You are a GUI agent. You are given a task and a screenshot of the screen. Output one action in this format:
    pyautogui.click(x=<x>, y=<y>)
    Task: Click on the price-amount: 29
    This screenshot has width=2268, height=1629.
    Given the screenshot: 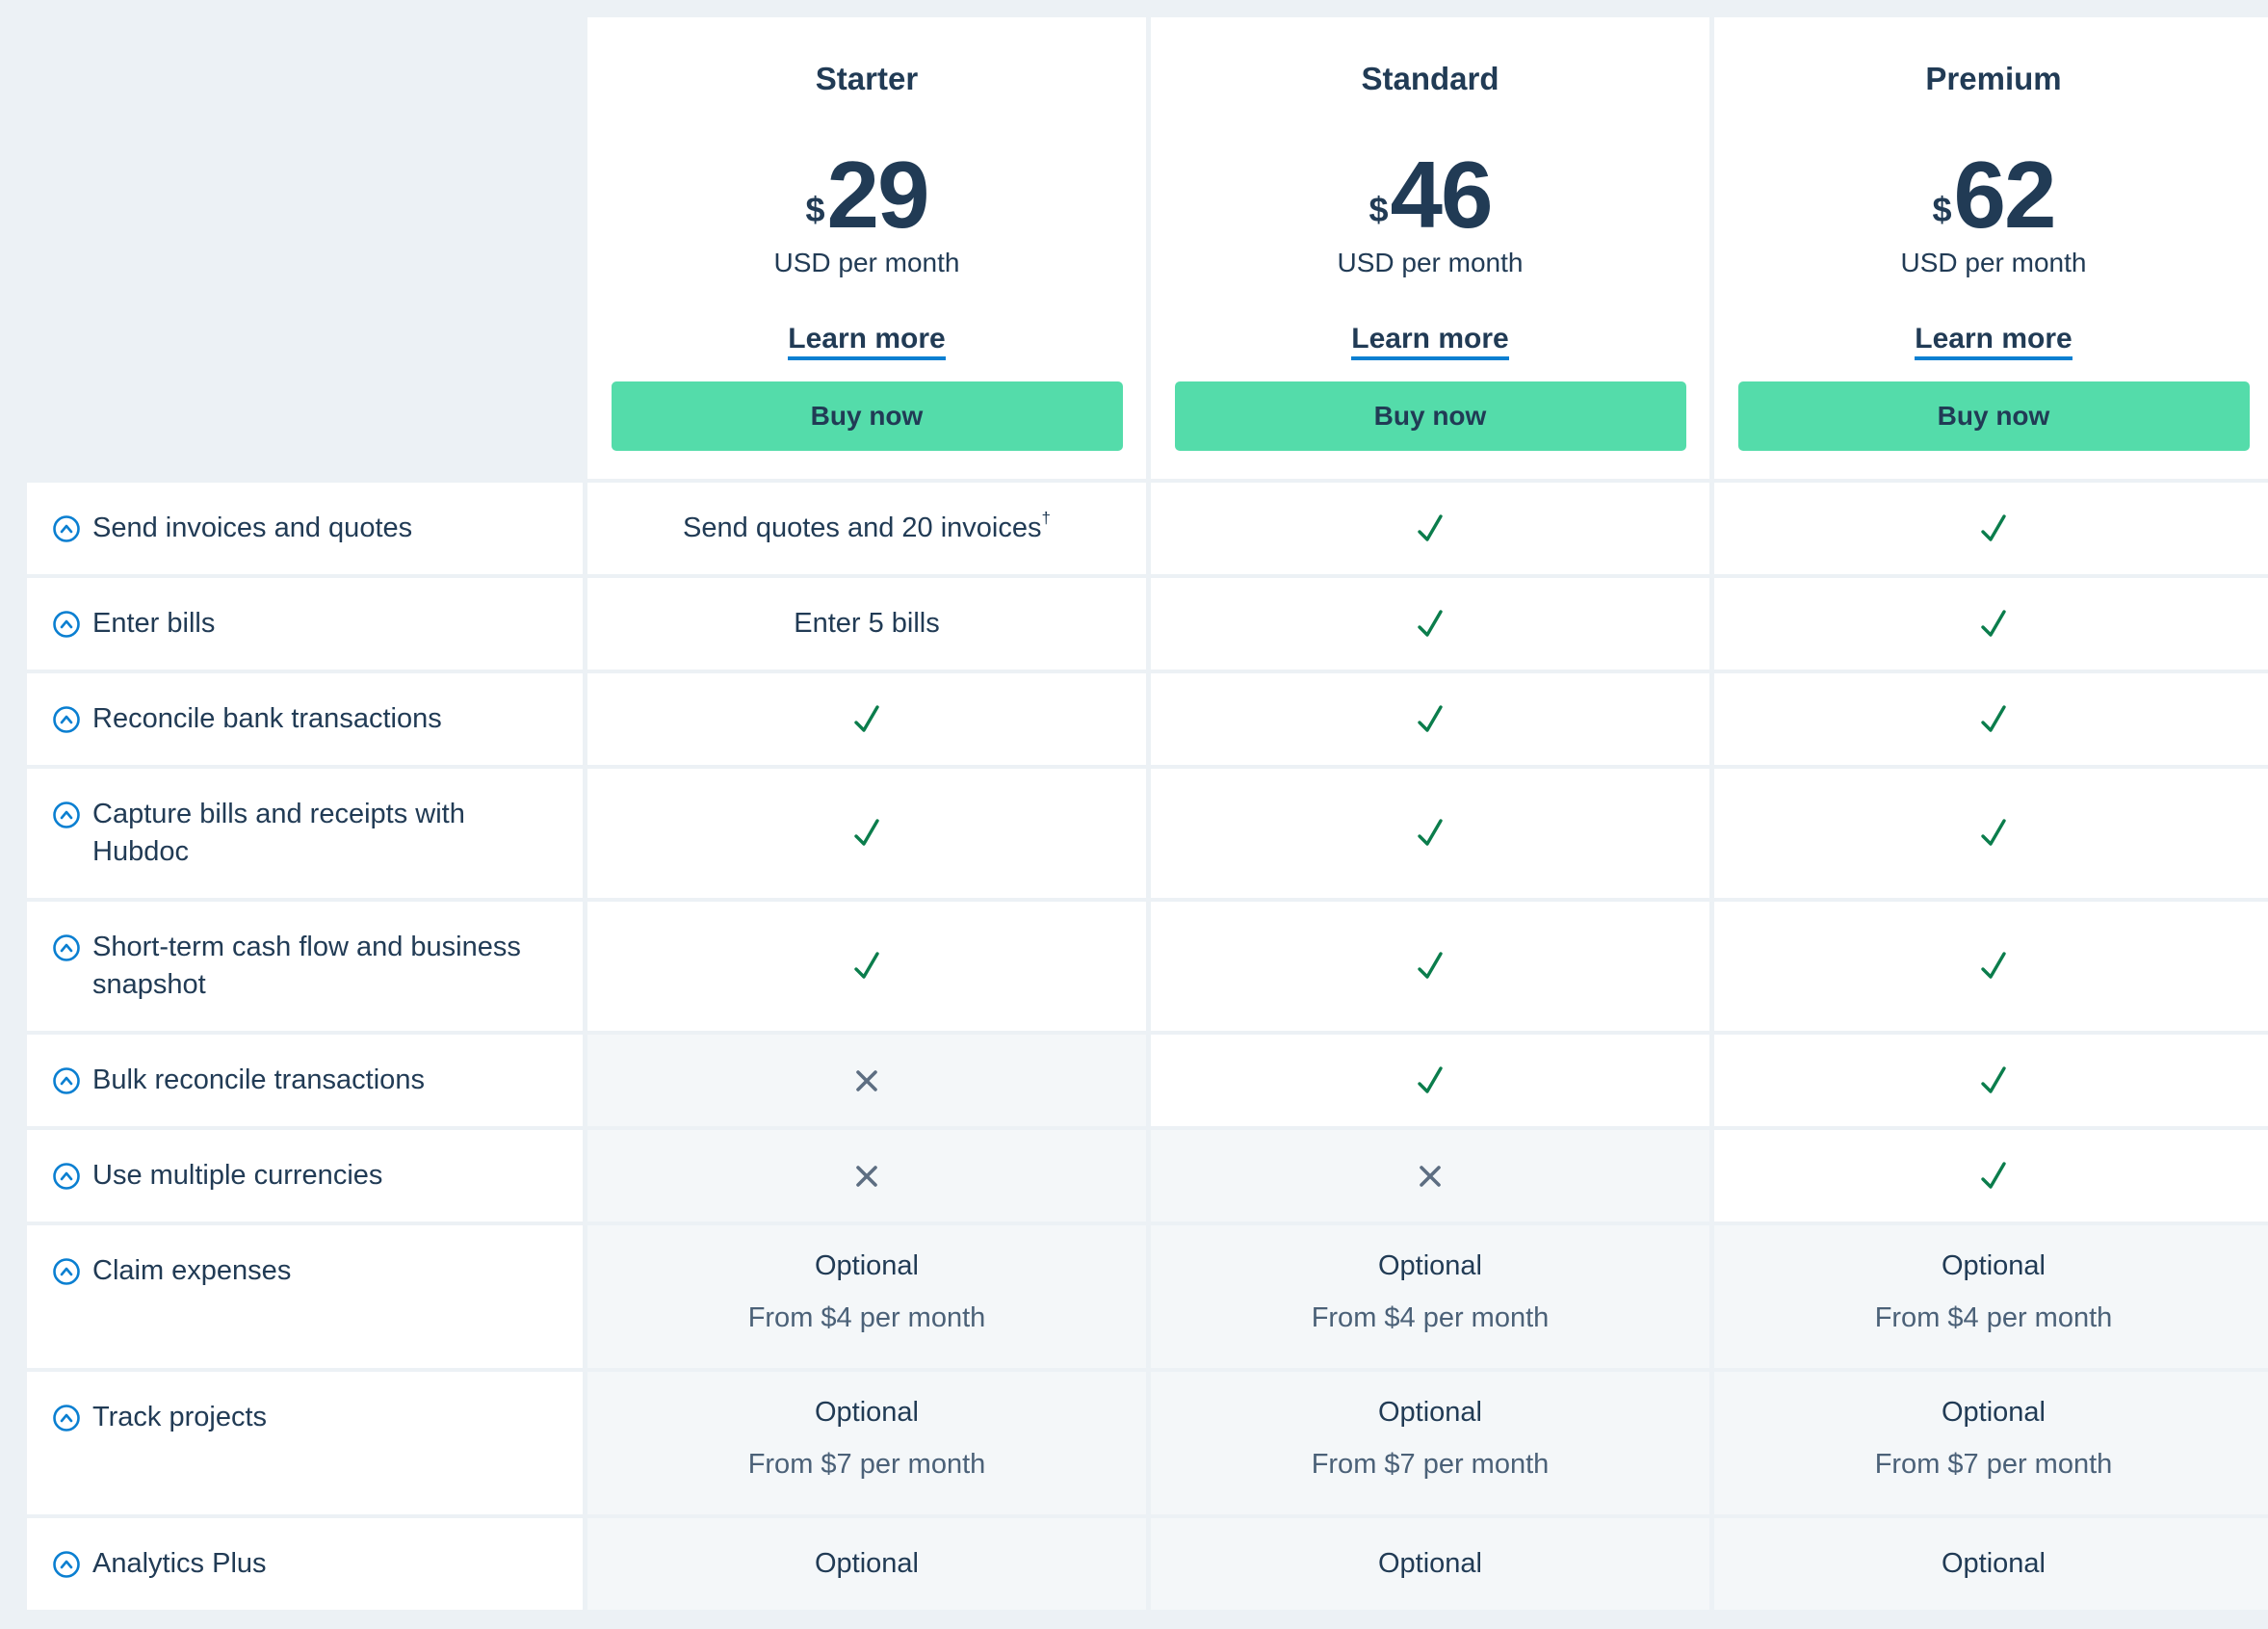 What is the action you would take?
    pyautogui.click(x=878, y=195)
    